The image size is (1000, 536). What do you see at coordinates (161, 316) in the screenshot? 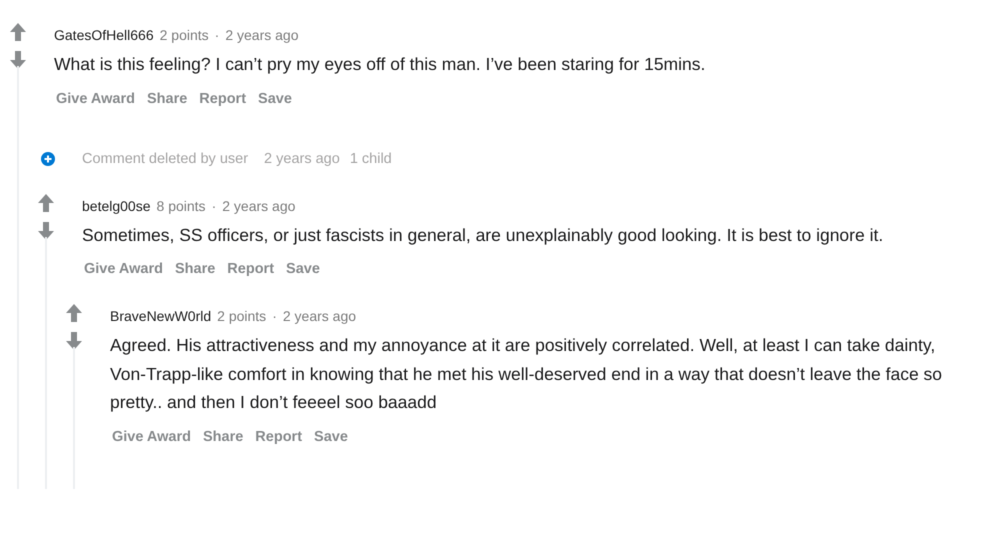
I see `comment-author: BraveNewW0rld` at bounding box center [161, 316].